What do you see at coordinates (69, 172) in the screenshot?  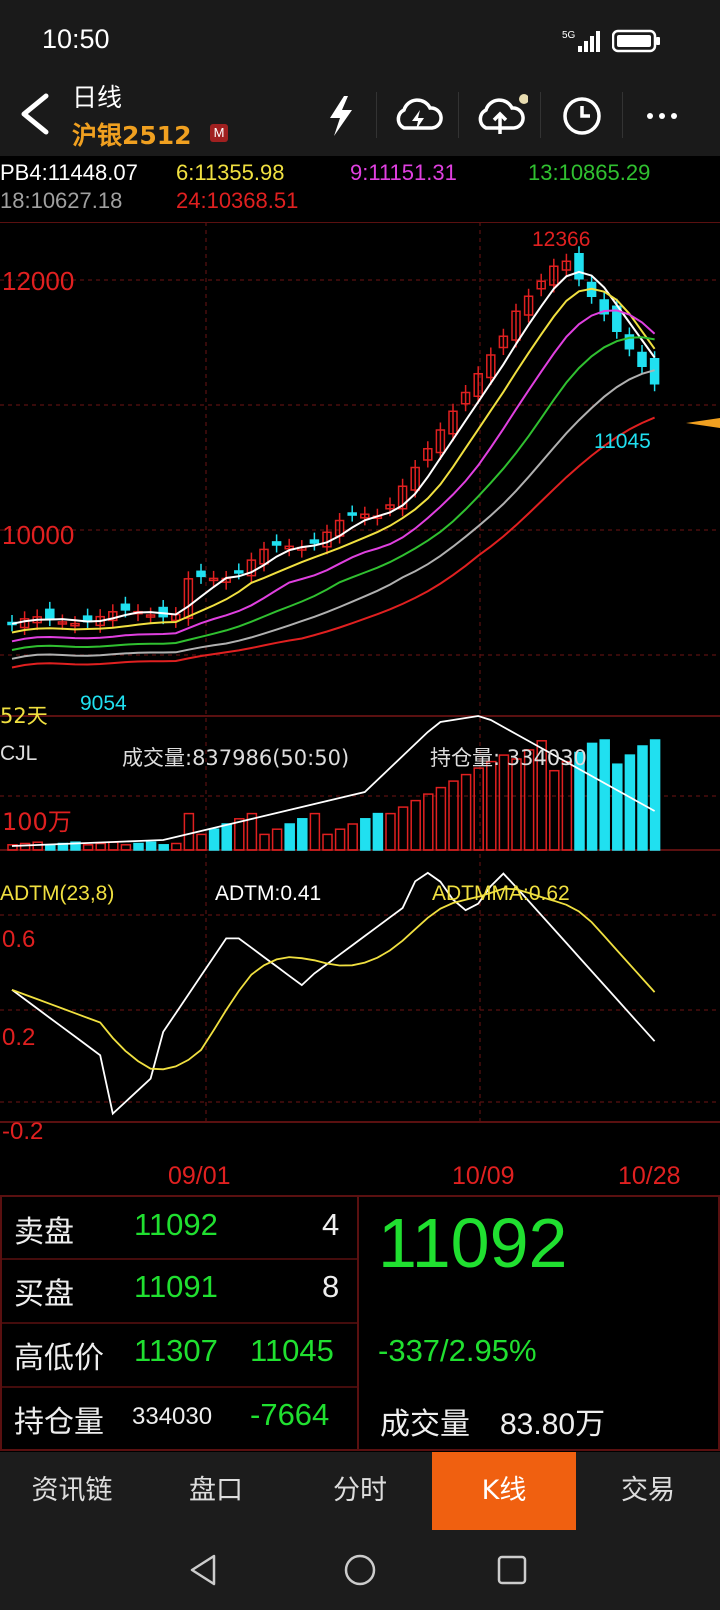 I see `ma-pb4: PB4:11448.07` at bounding box center [69, 172].